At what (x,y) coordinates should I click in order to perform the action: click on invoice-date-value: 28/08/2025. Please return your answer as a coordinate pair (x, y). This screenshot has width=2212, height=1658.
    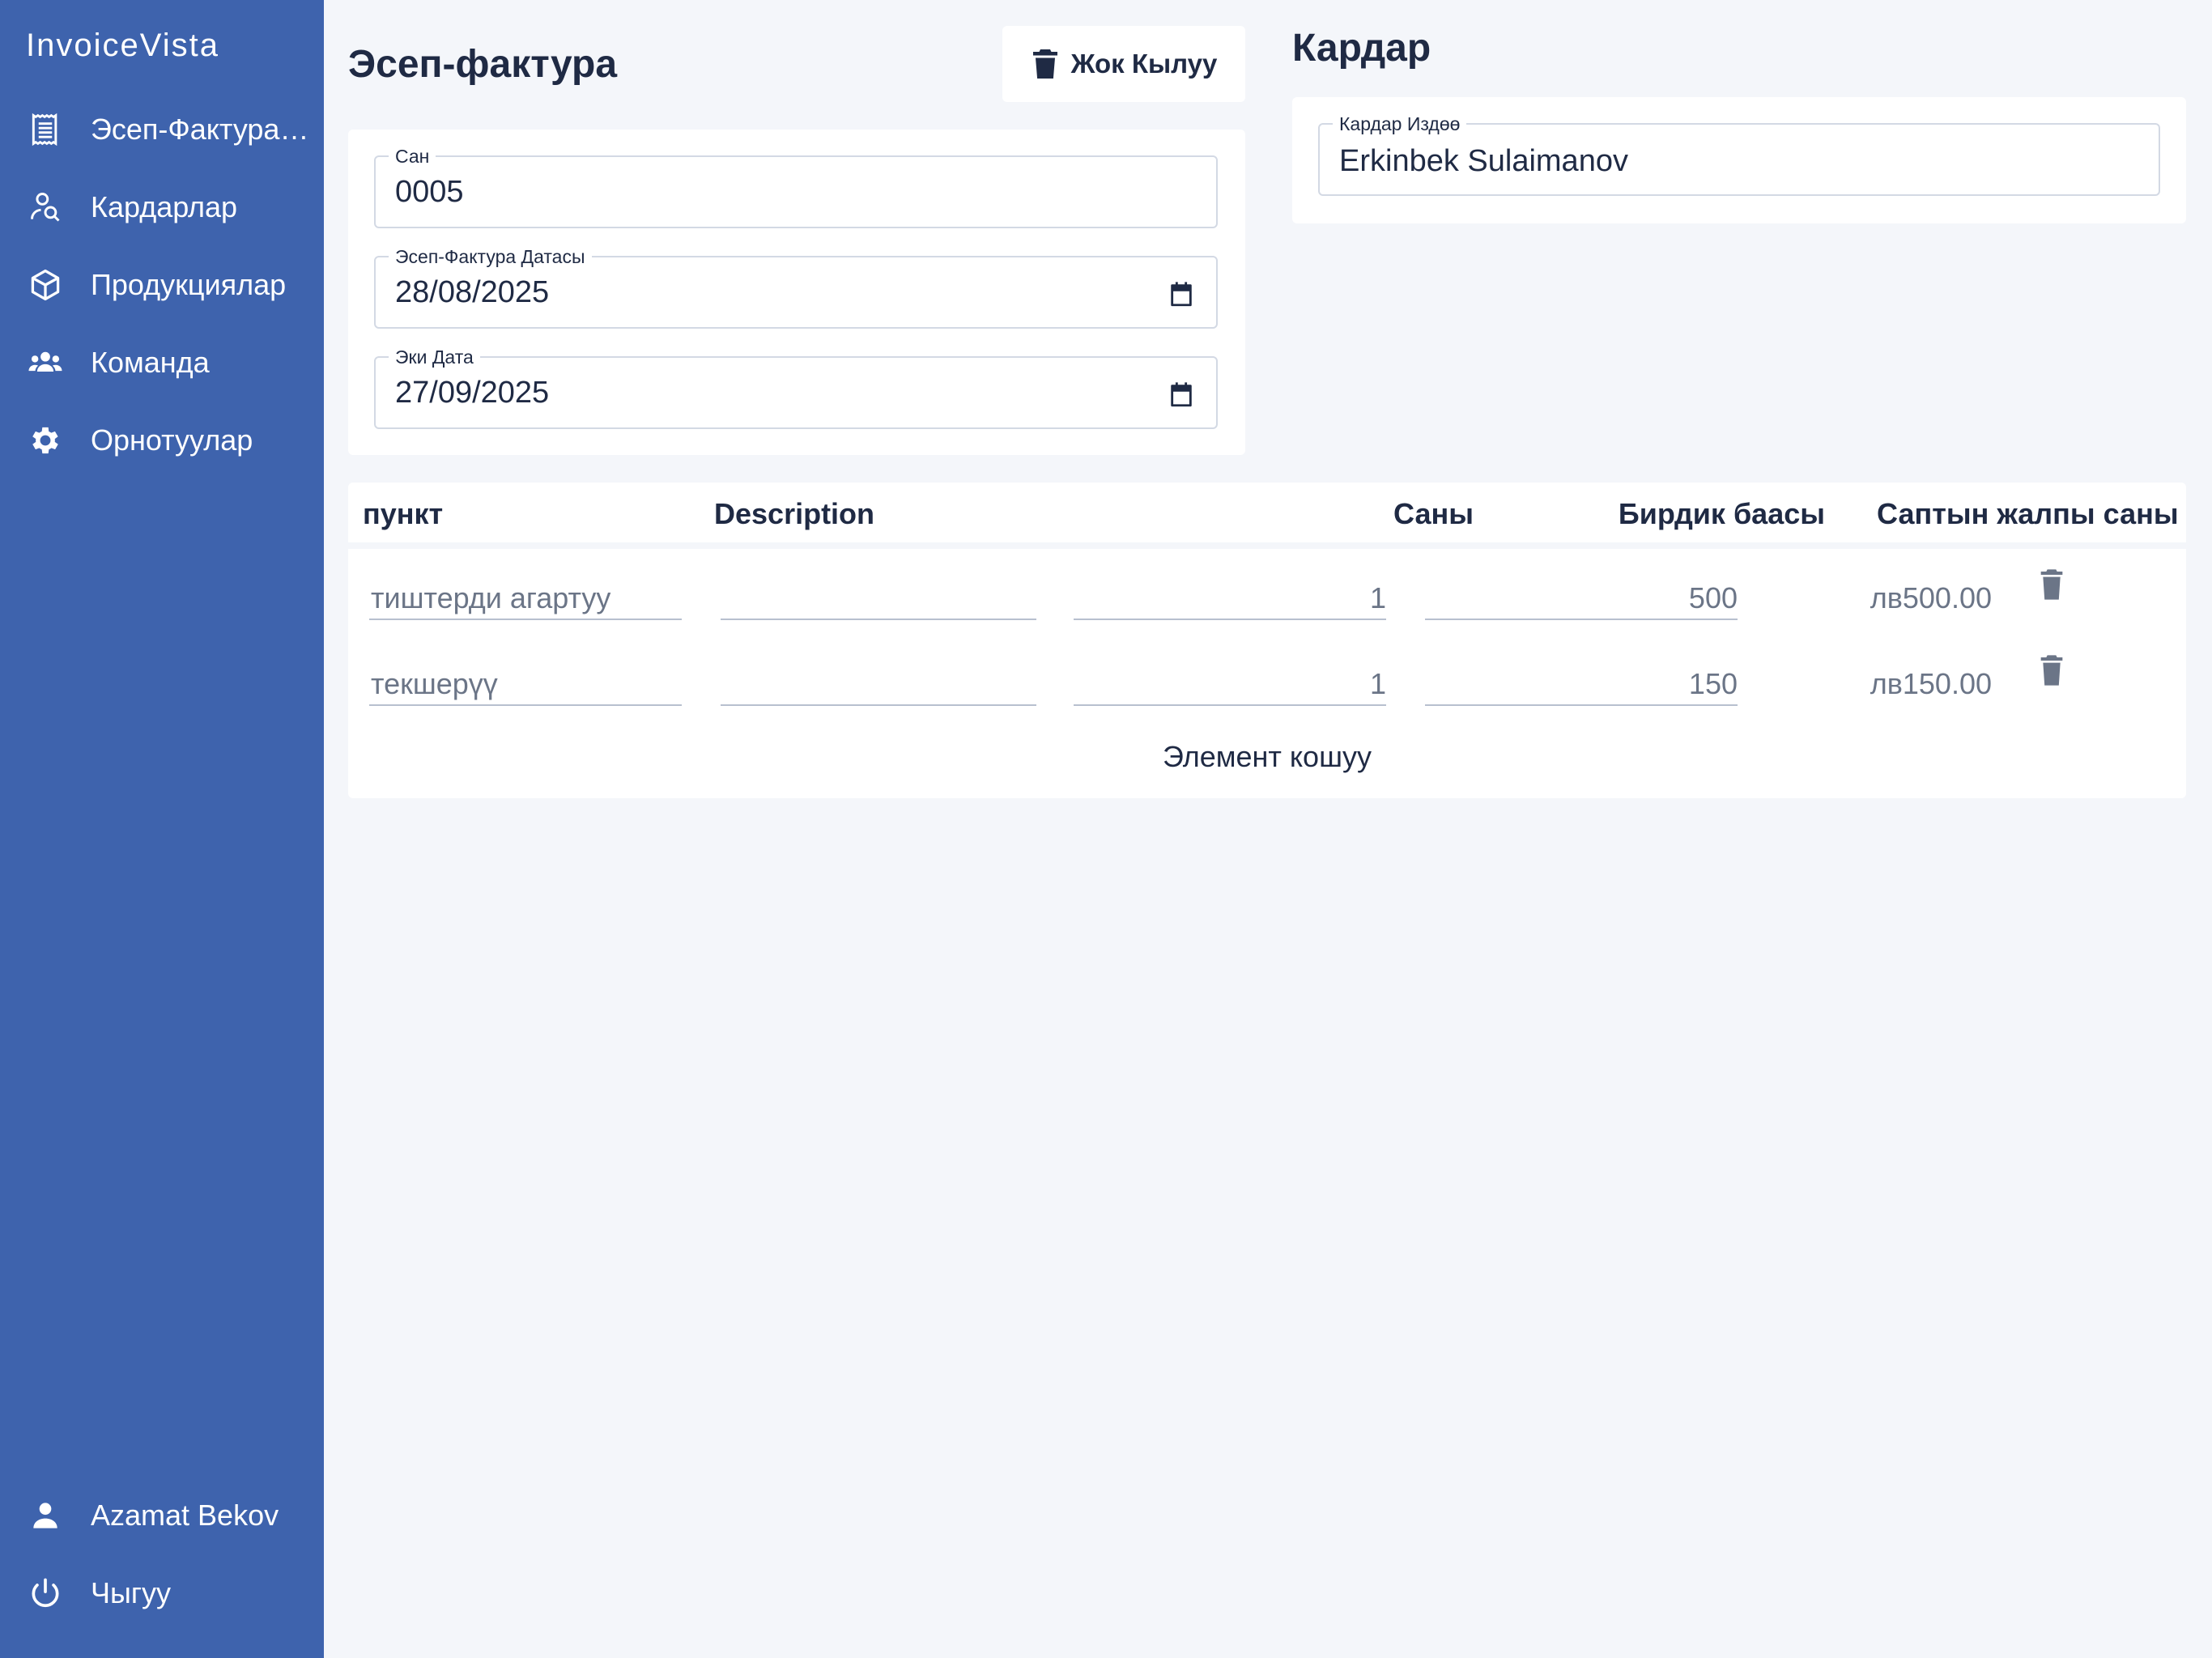
    Looking at the image, I should click on (472, 292).